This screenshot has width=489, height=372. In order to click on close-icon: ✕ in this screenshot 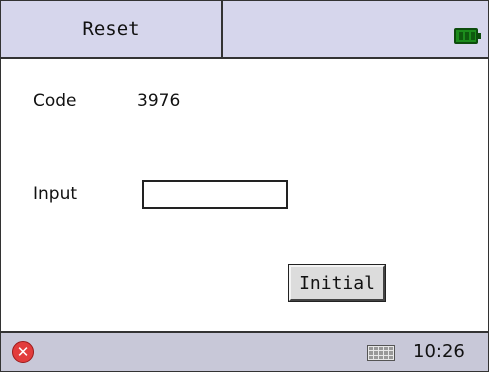, I will do `click(23, 352)`.